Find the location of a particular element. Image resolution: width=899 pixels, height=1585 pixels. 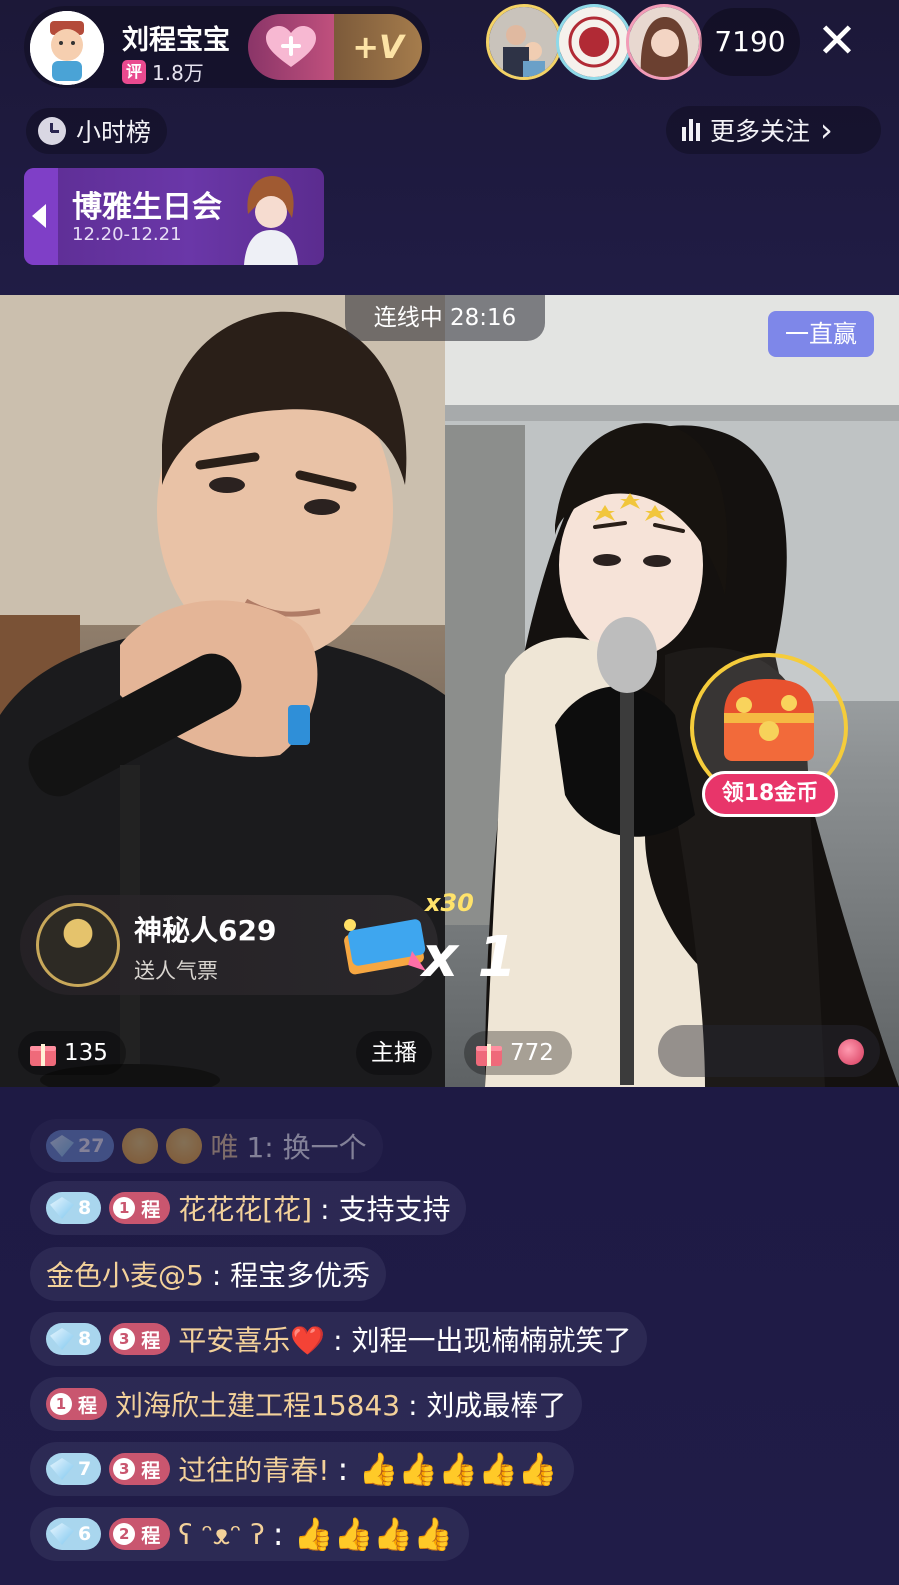

chat-text: : 👍👍👍👍 is located at coordinates (363, 1534).